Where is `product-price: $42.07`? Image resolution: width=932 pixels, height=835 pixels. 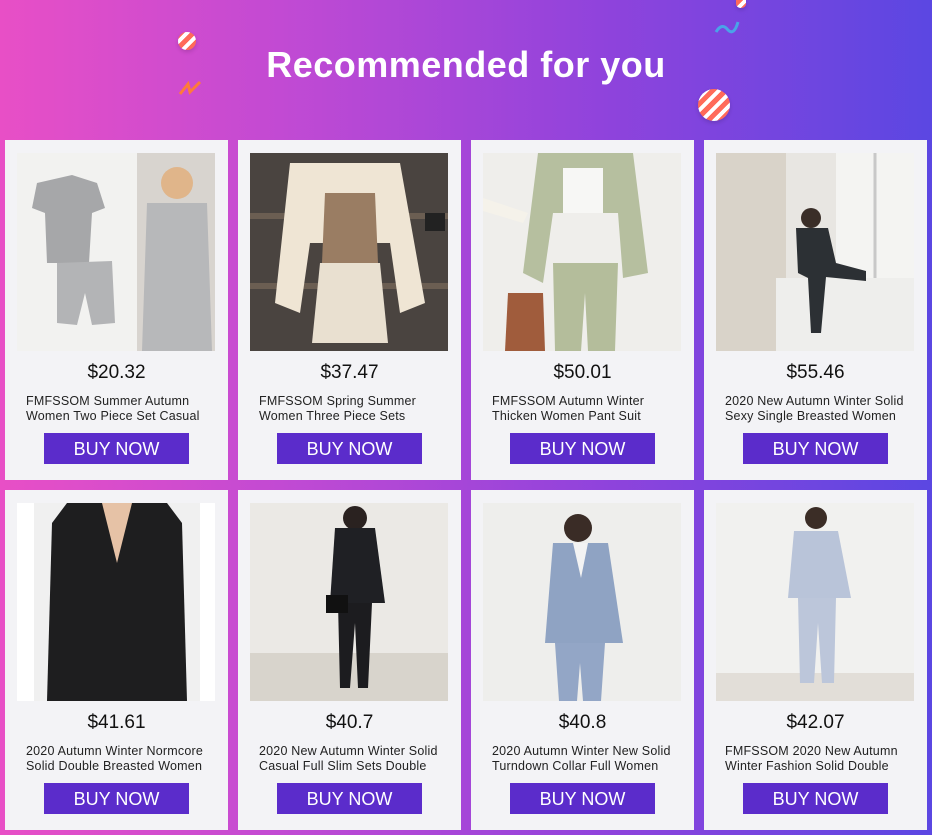
product-price: $42.07 is located at coordinates (815, 722).